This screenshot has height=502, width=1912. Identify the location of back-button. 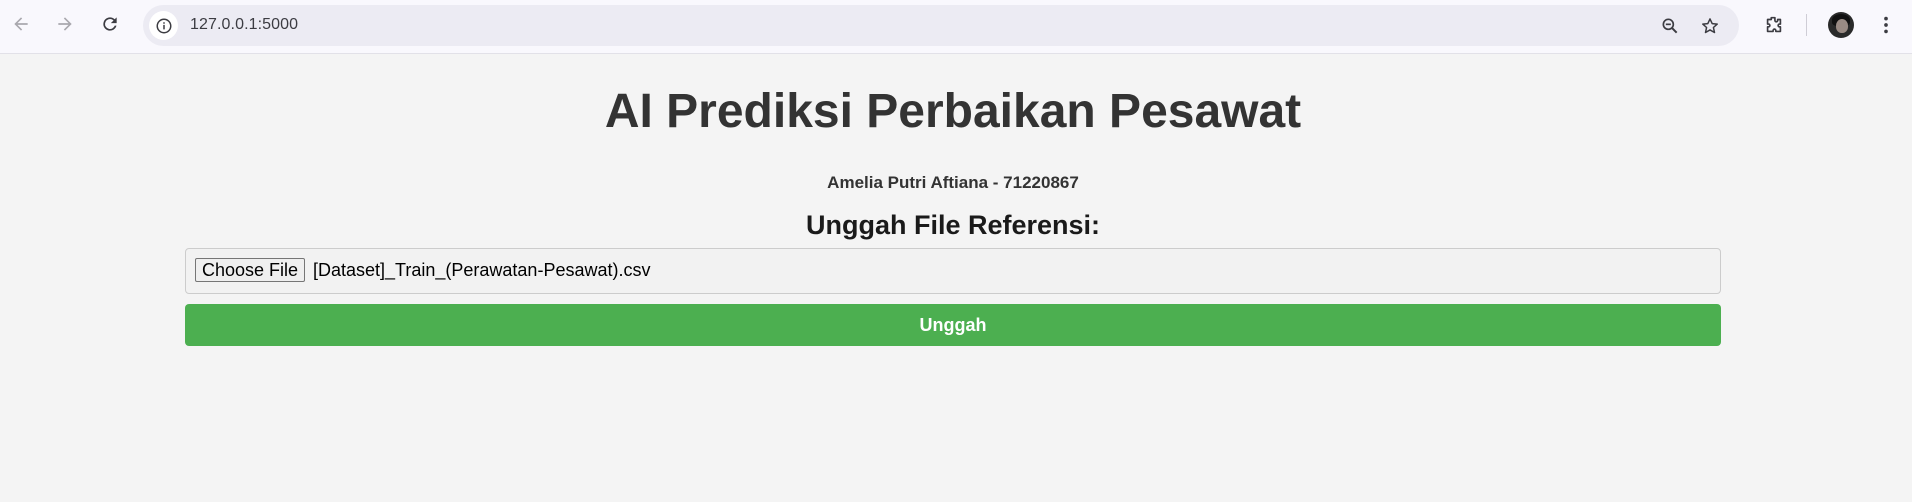
(21, 24).